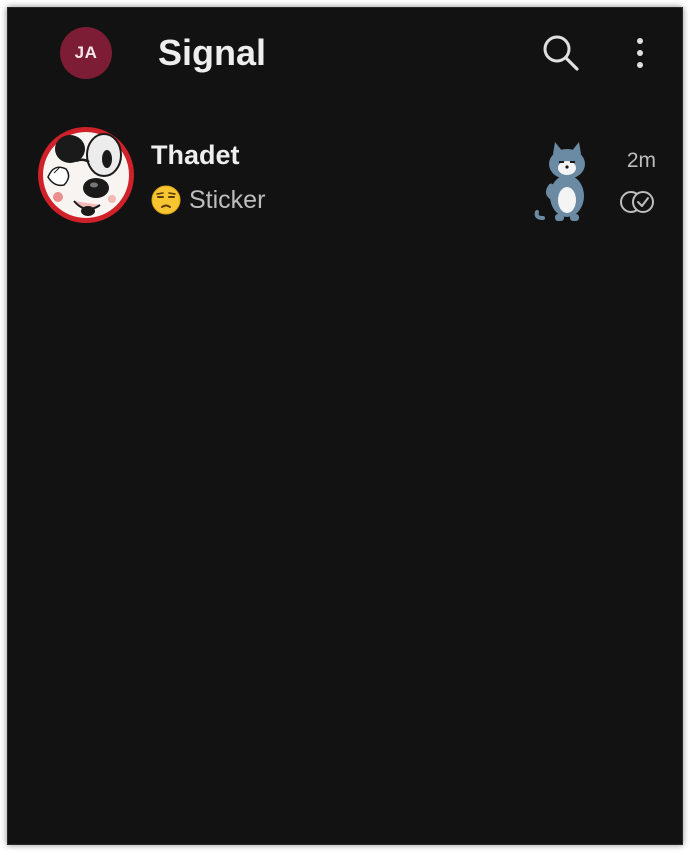 The width and height of the screenshot is (690, 855). What do you see at coordinates (195, 155) in the screenshot?
I see `contact-name: Thadet` at bounding box center [195, 155].